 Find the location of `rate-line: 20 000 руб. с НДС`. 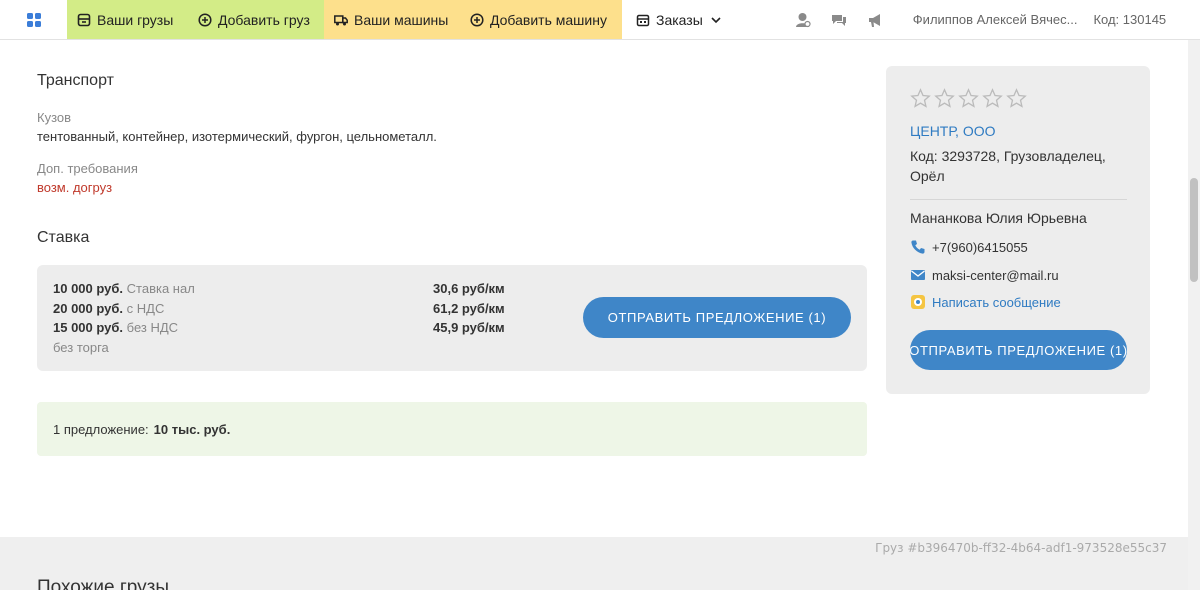

rate-line: 20 000 руб. с НДС is located at coordinates (108, 308).